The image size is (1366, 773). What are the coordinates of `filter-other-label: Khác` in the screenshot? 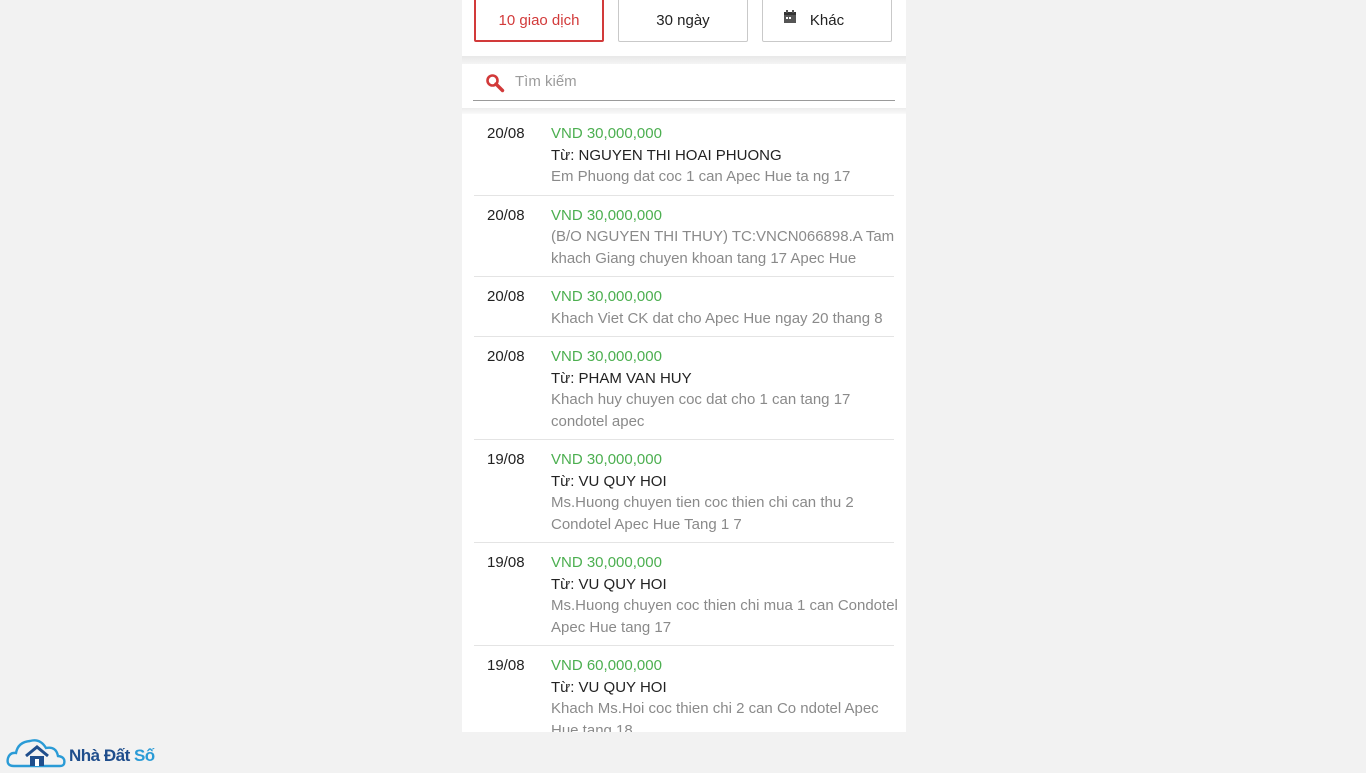 It's located at (827, 20).